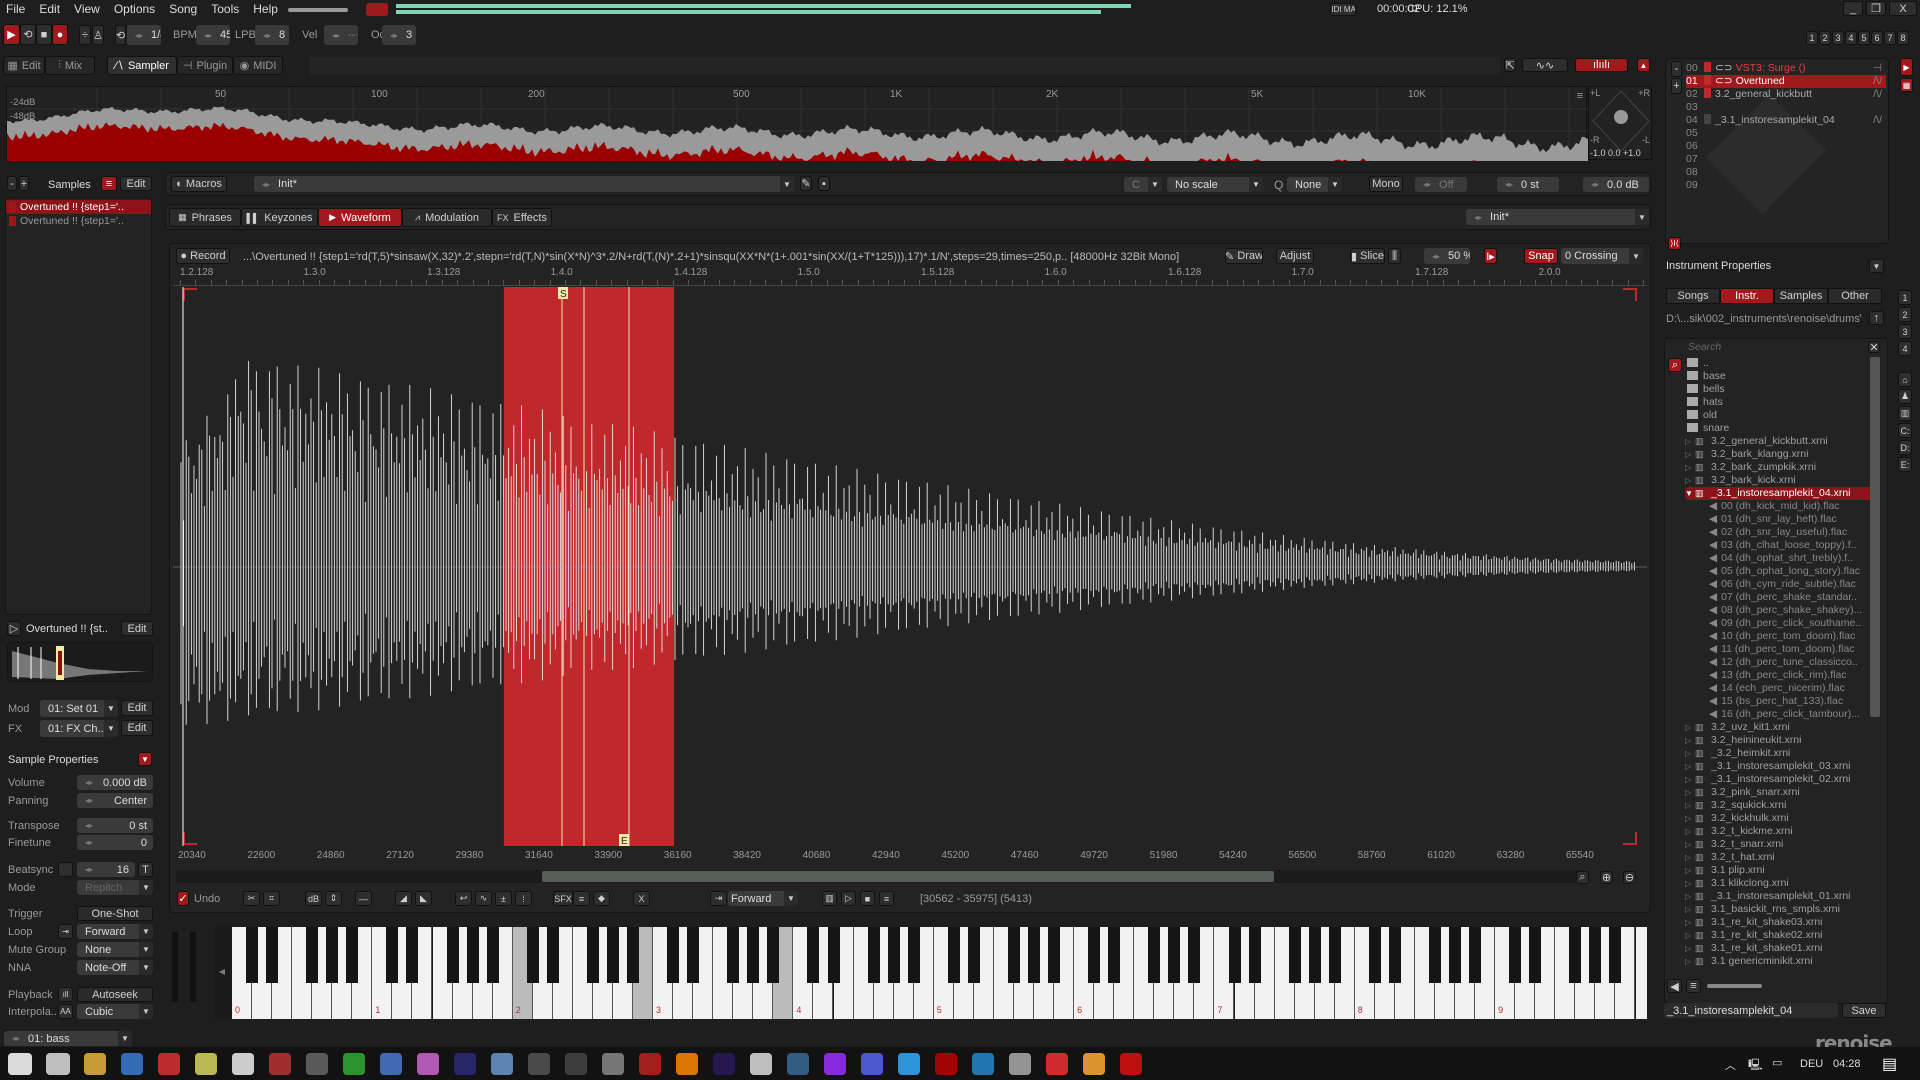 The height and width of the screenshot is (1080, 1920). I want to click on layout-preset-2: 2, so click(1905, 314).